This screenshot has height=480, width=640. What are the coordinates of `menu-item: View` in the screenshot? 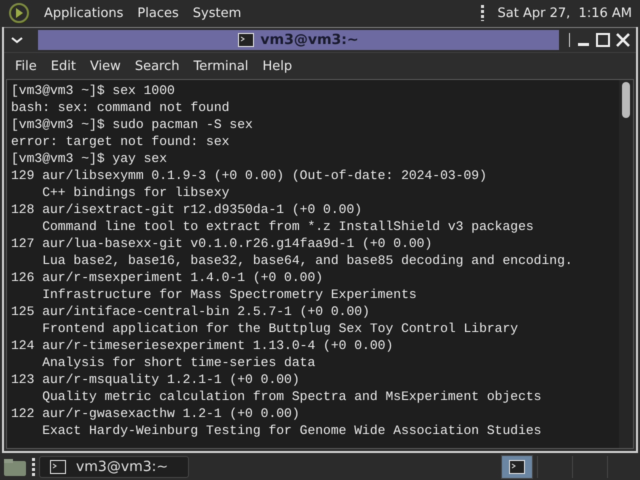 It's located at (105, 66).